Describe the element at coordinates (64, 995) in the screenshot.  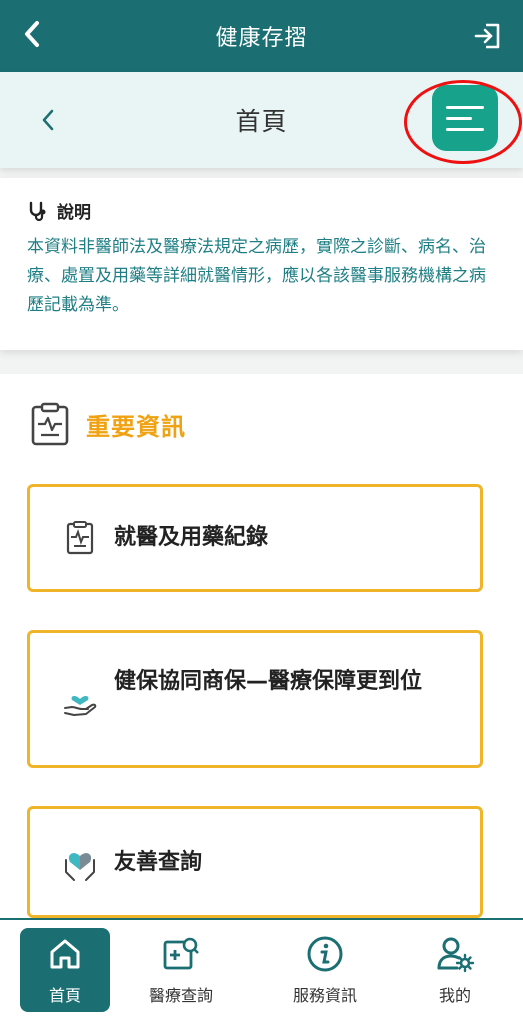
I see `nav-home-label: 首頁` at that location.